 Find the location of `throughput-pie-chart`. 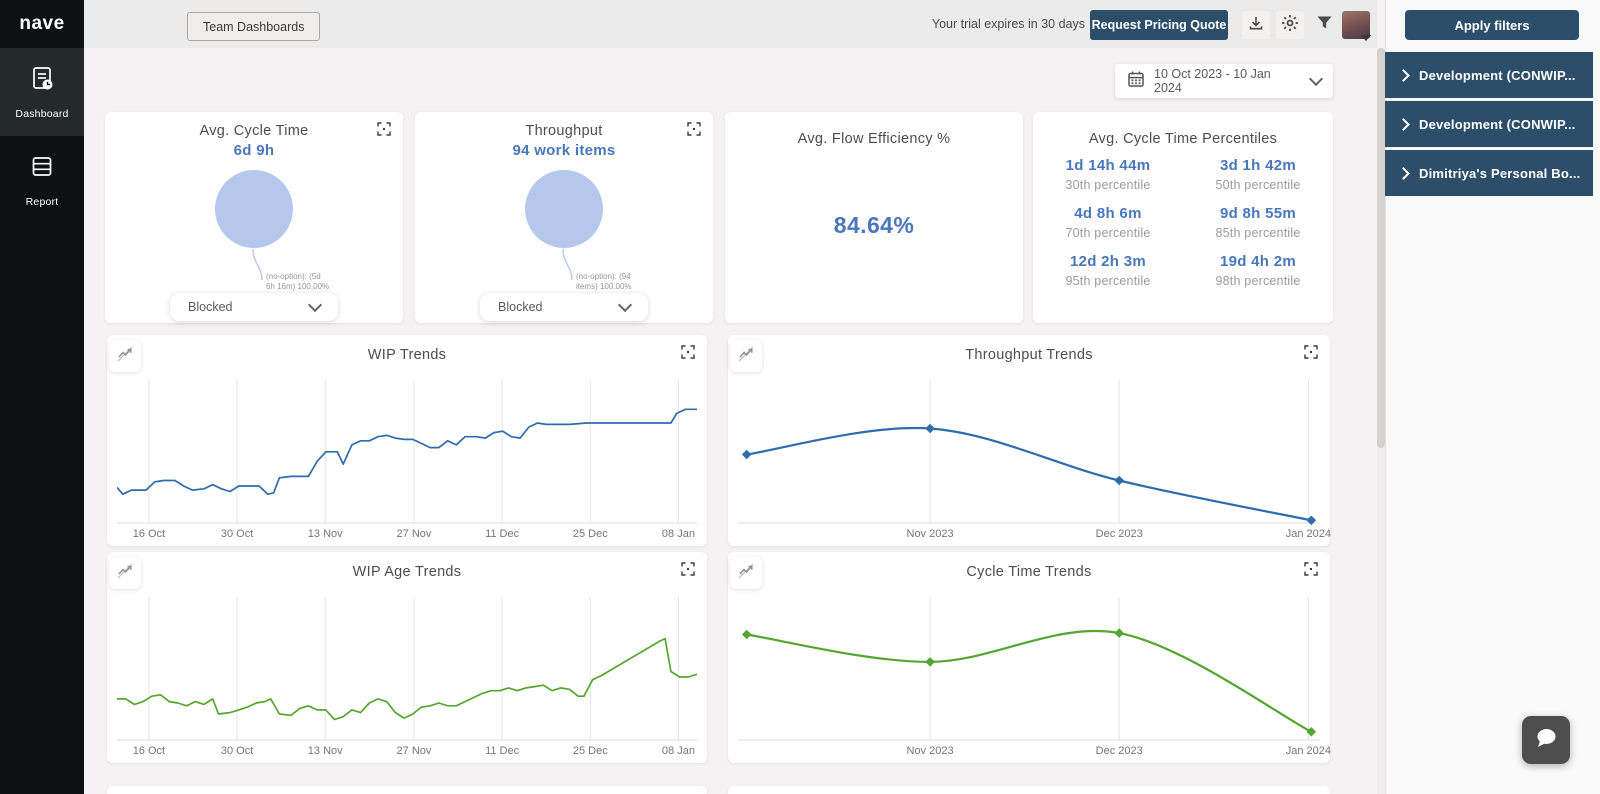

throughput-pie-chart is located at coordinates (564, 209).